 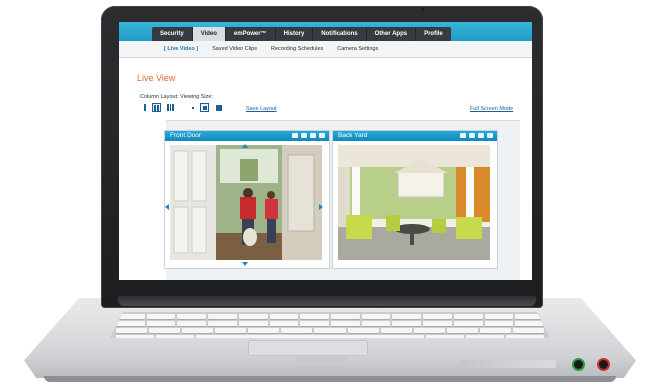 I want to click on pan-right-icon, so click(x=321, y=207).